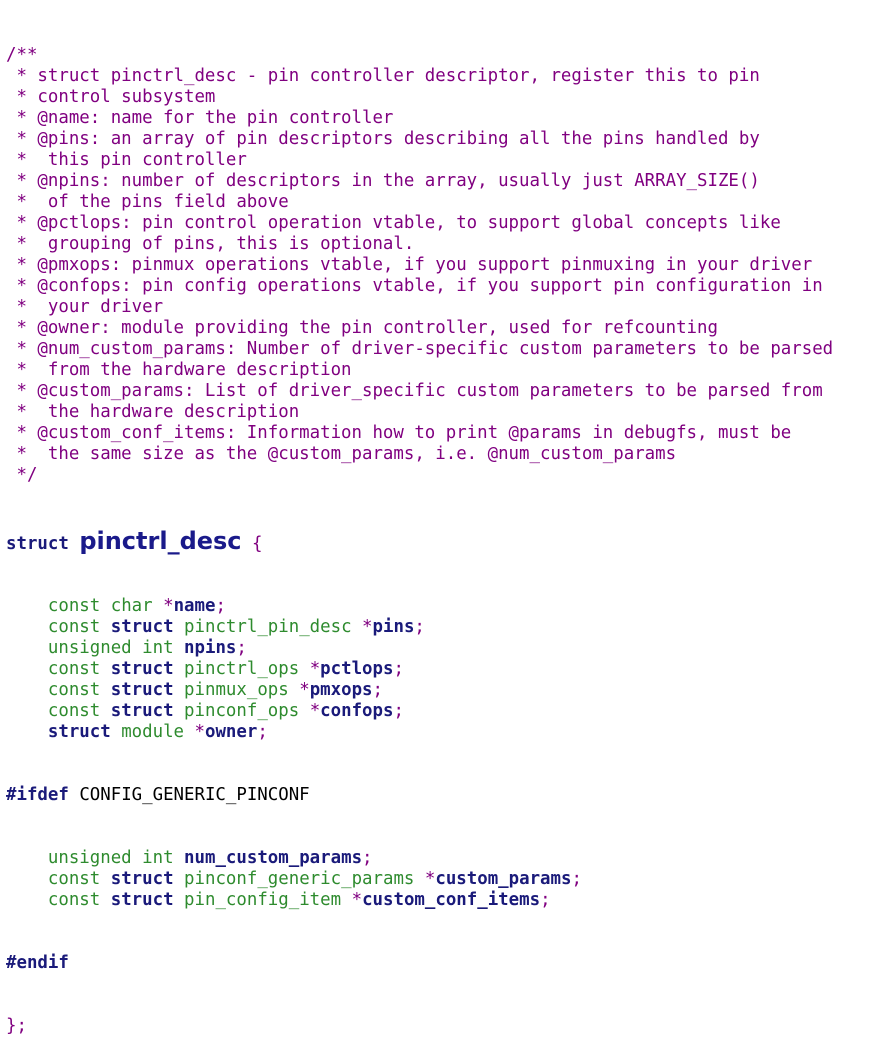 The height and width of the screenshot is (1058, 878). What do you see at coordinates (451, 900) in the screenshot?
I see `field-name: custom_conf_items` at bounding box center [451, 900].